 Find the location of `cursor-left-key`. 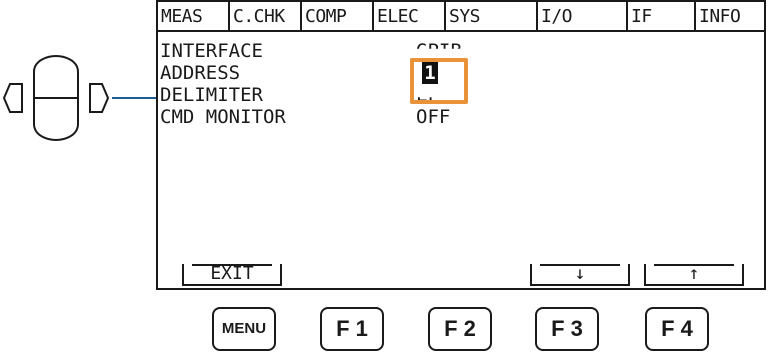

cursor-left-key is located at coordinates (12, 98).